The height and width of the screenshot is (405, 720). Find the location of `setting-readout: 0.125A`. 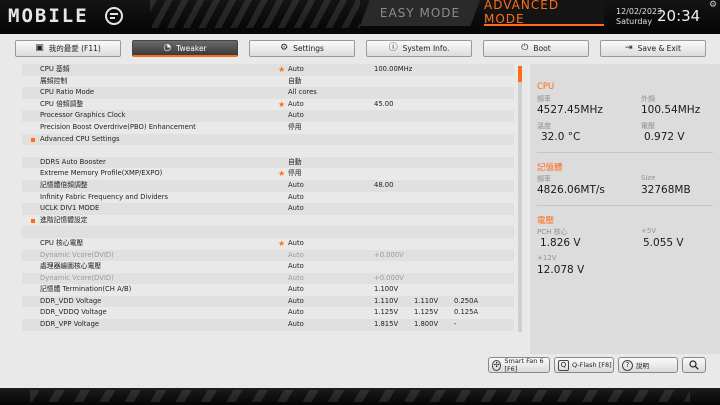

setting-readout: 0.125A is located at coordinates (466, 312).